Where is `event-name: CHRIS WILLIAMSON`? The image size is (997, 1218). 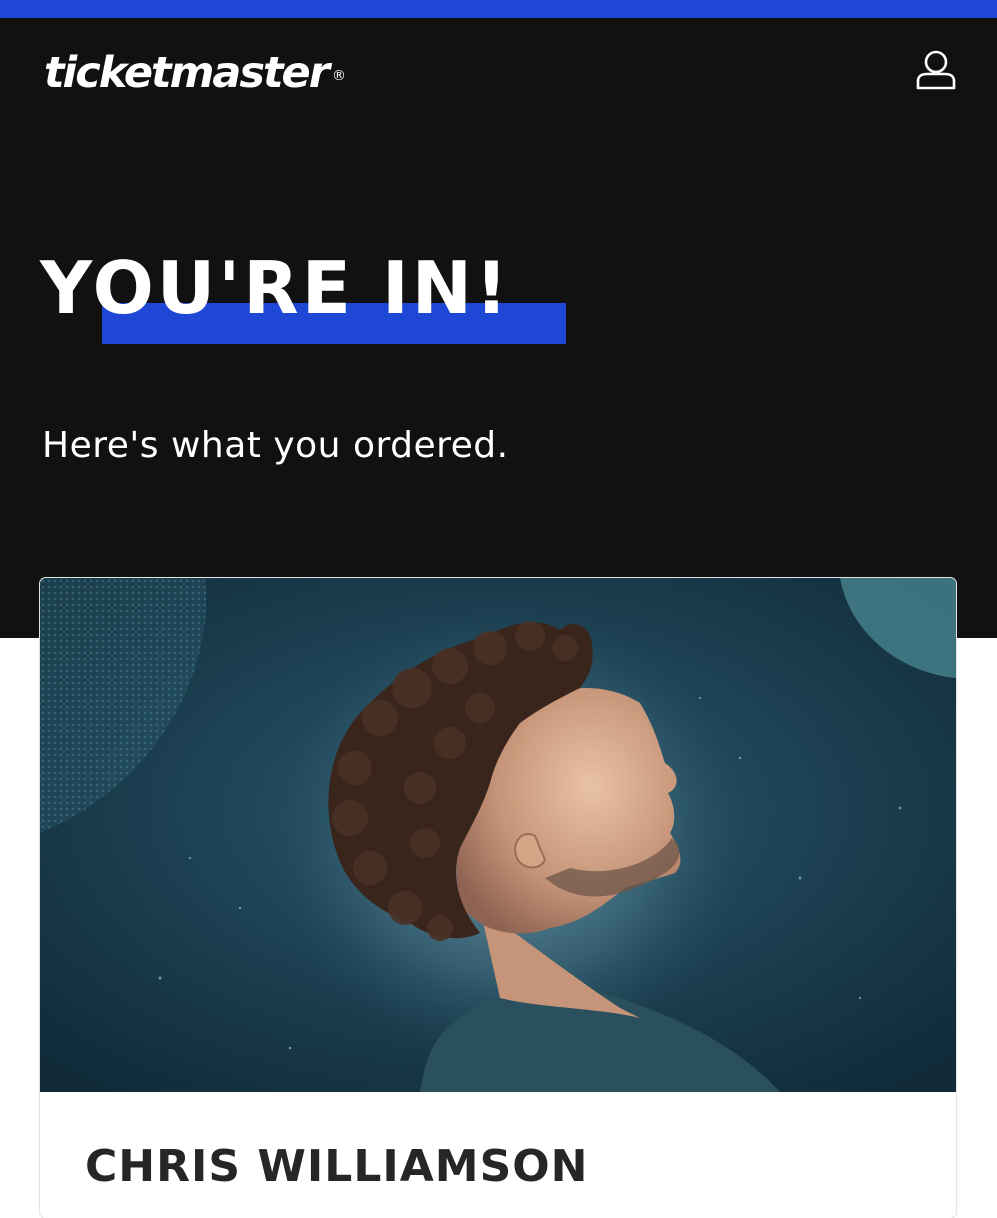 event-name: CHRIS WILLIAMSON is located at coordinates (337, 1166).